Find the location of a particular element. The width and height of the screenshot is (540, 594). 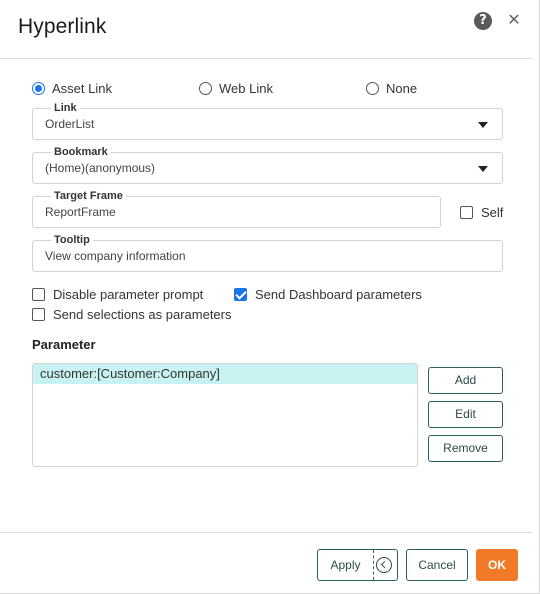

none-radio: None is located at coordinates (391, 88).